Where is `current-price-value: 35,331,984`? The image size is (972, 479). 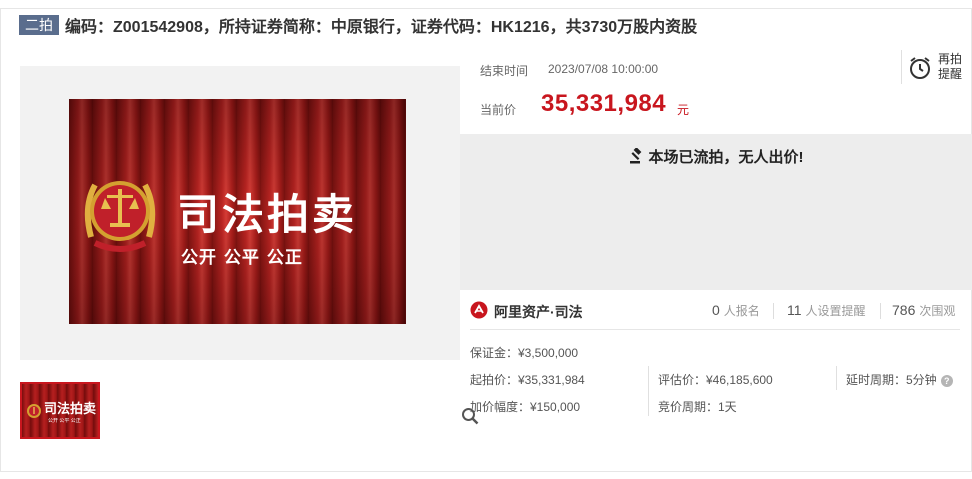
current-price-value: 35,331,984 is located at coordinates (604, 103).